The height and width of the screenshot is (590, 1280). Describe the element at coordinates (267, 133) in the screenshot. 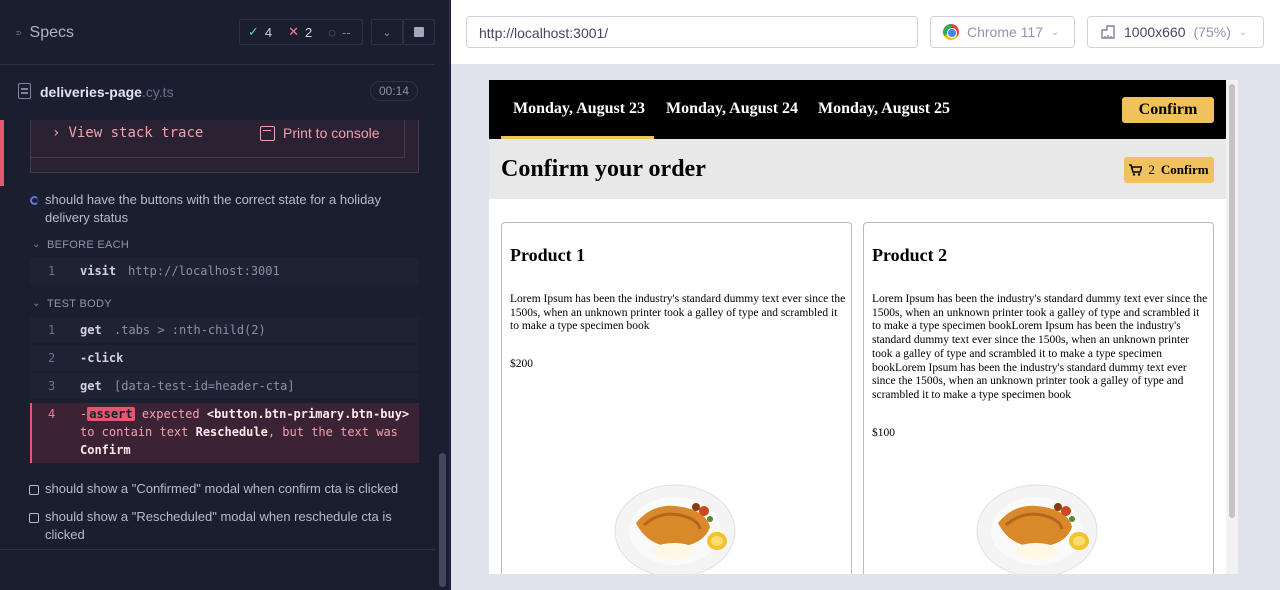

I see `console-icon` at that location.